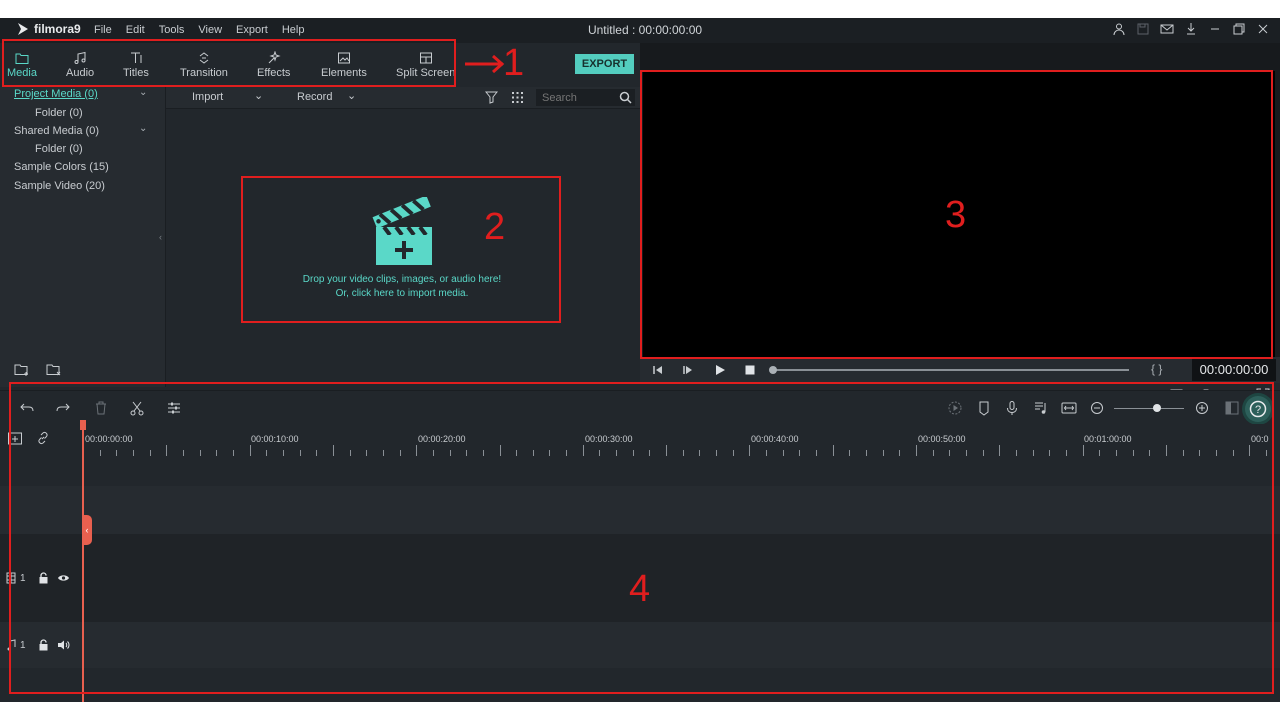 This screenshot has height=720, width=1280. What do you see at coordinates (63, 645) in the screenshot?
I see `speaker-icon` at bounding box center [63, 645].